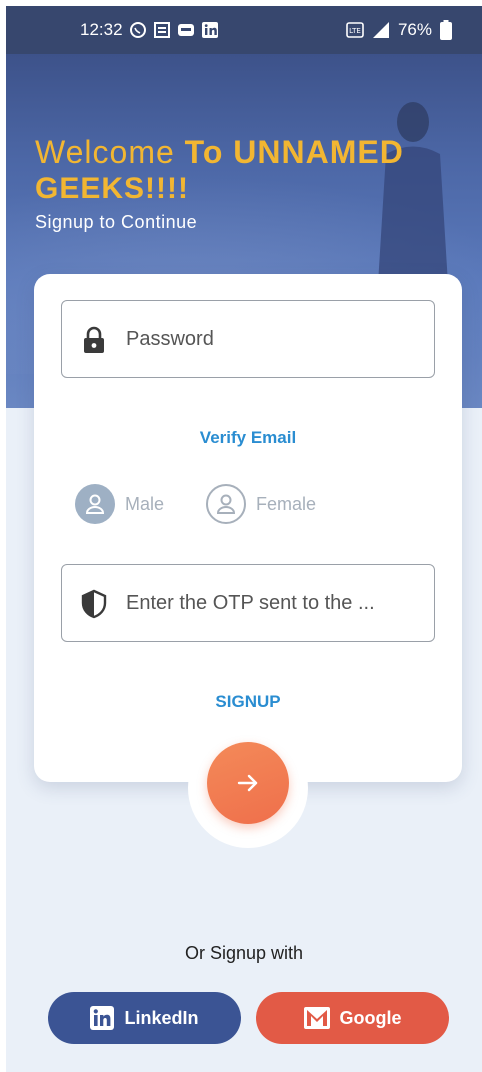  I want to click on male-radio, so click(95, 504).